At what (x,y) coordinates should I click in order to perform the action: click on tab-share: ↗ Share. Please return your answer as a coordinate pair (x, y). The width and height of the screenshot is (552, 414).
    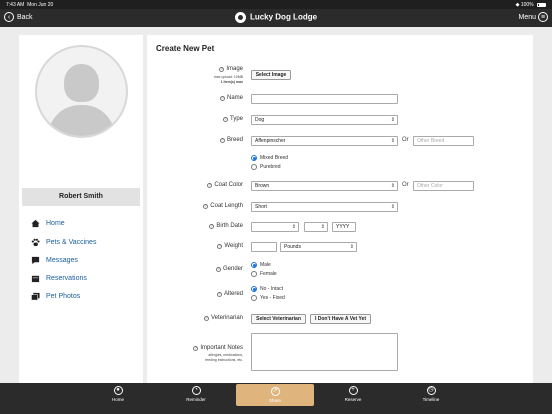
    Looking at the image, I should click on (275, 395).